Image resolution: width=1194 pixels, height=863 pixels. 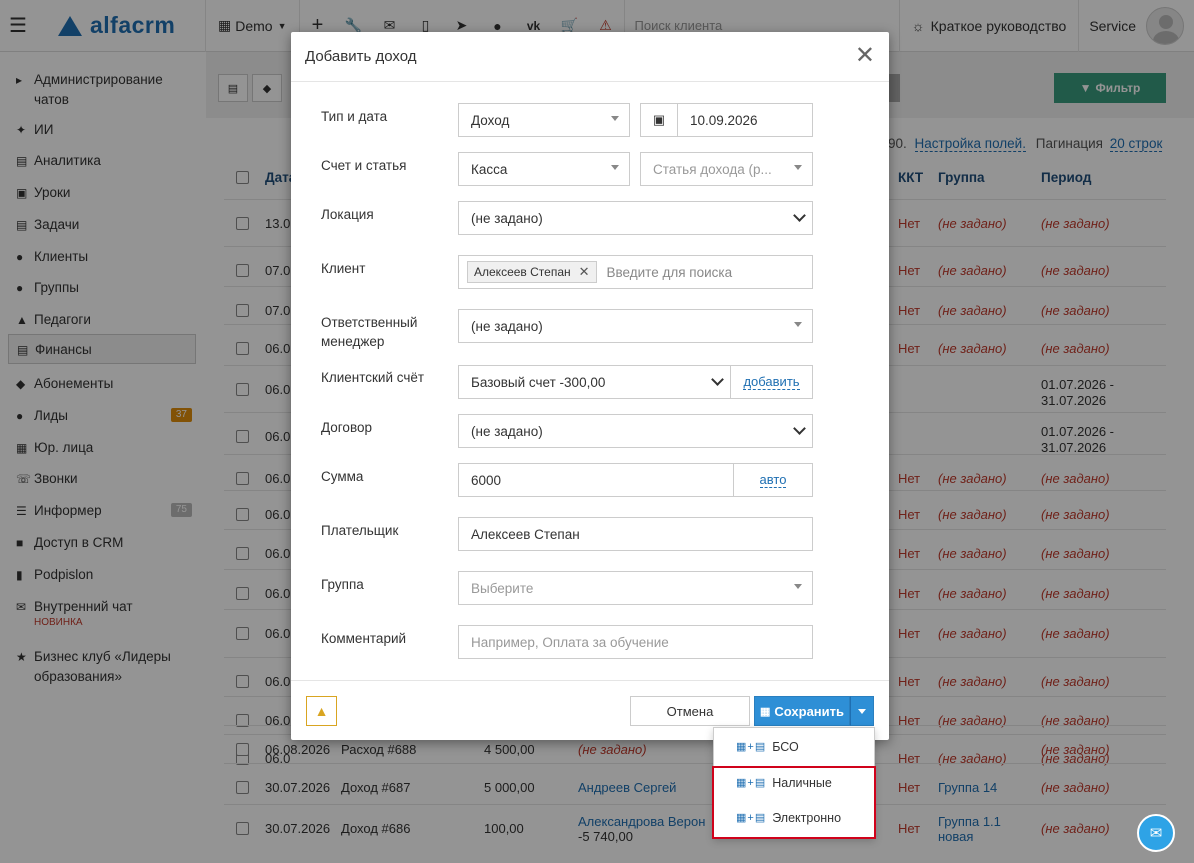 I want to click on comment-placeholder: Например, Оплата за обучение, so click(x=570, y=642).